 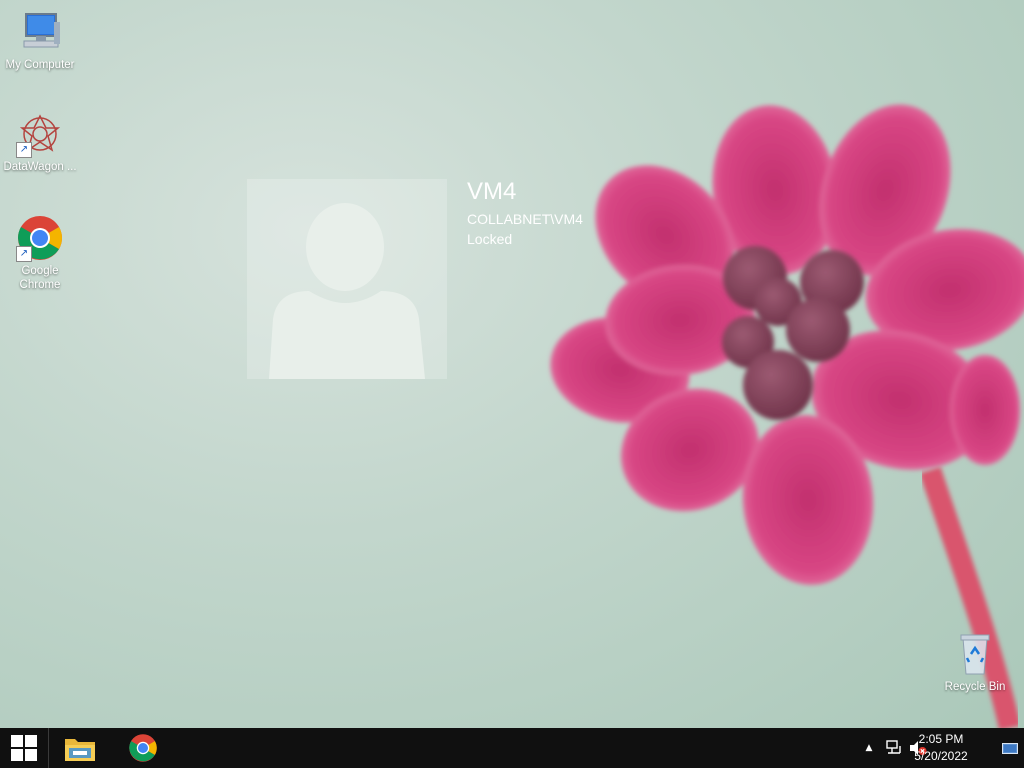 I want to click on lock-user-info: VM4 COLLABNET\VM4 Locked, so click(x=525, y=213).